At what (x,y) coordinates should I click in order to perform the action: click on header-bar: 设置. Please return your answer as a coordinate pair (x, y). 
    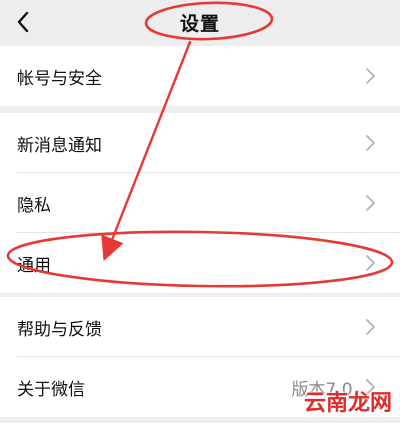
    Looking at the image, I should click on (200, 22).